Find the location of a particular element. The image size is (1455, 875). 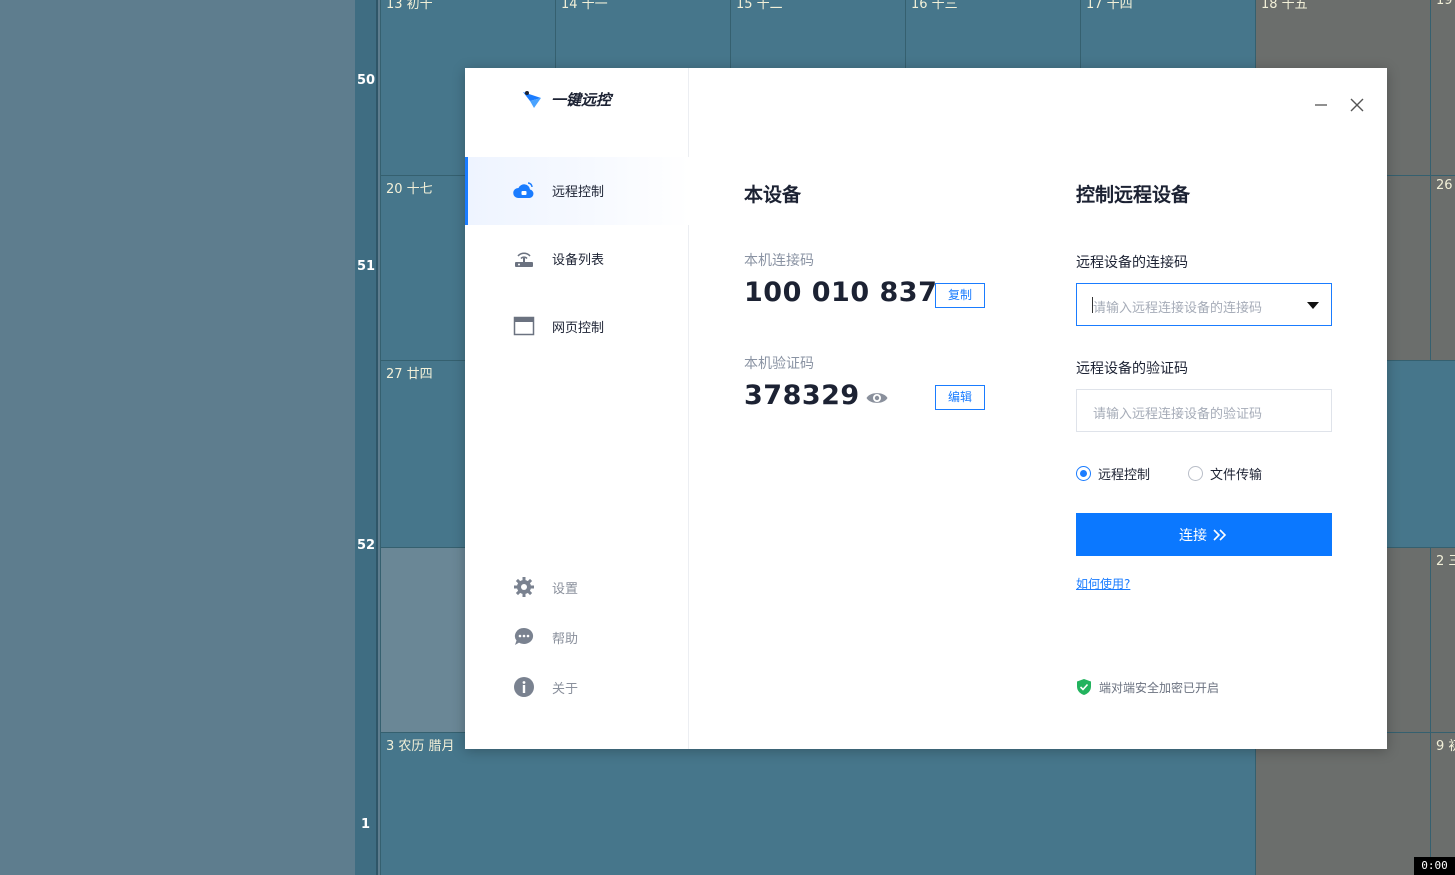

week-number: 52 is located at coordinates (366, 545).